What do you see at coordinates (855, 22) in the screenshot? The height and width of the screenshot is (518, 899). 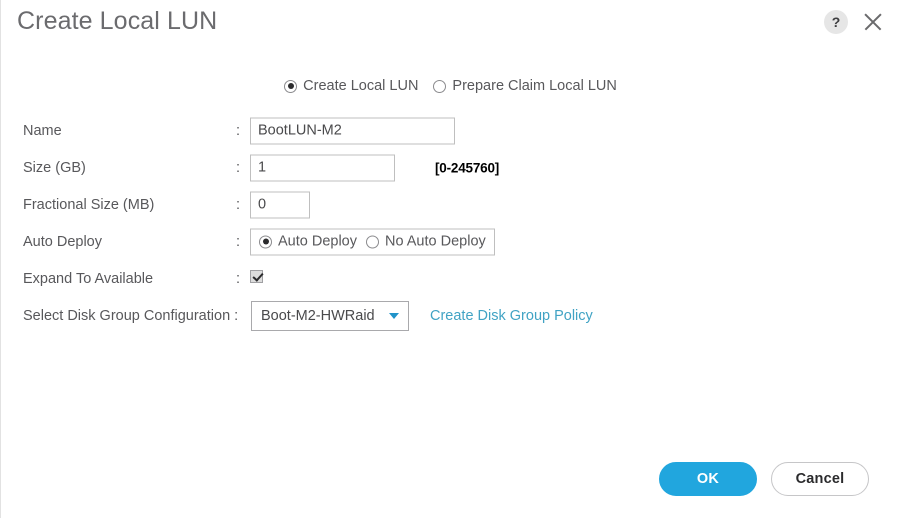 I see `header-actions: ?` at bounding box center [855, 22].